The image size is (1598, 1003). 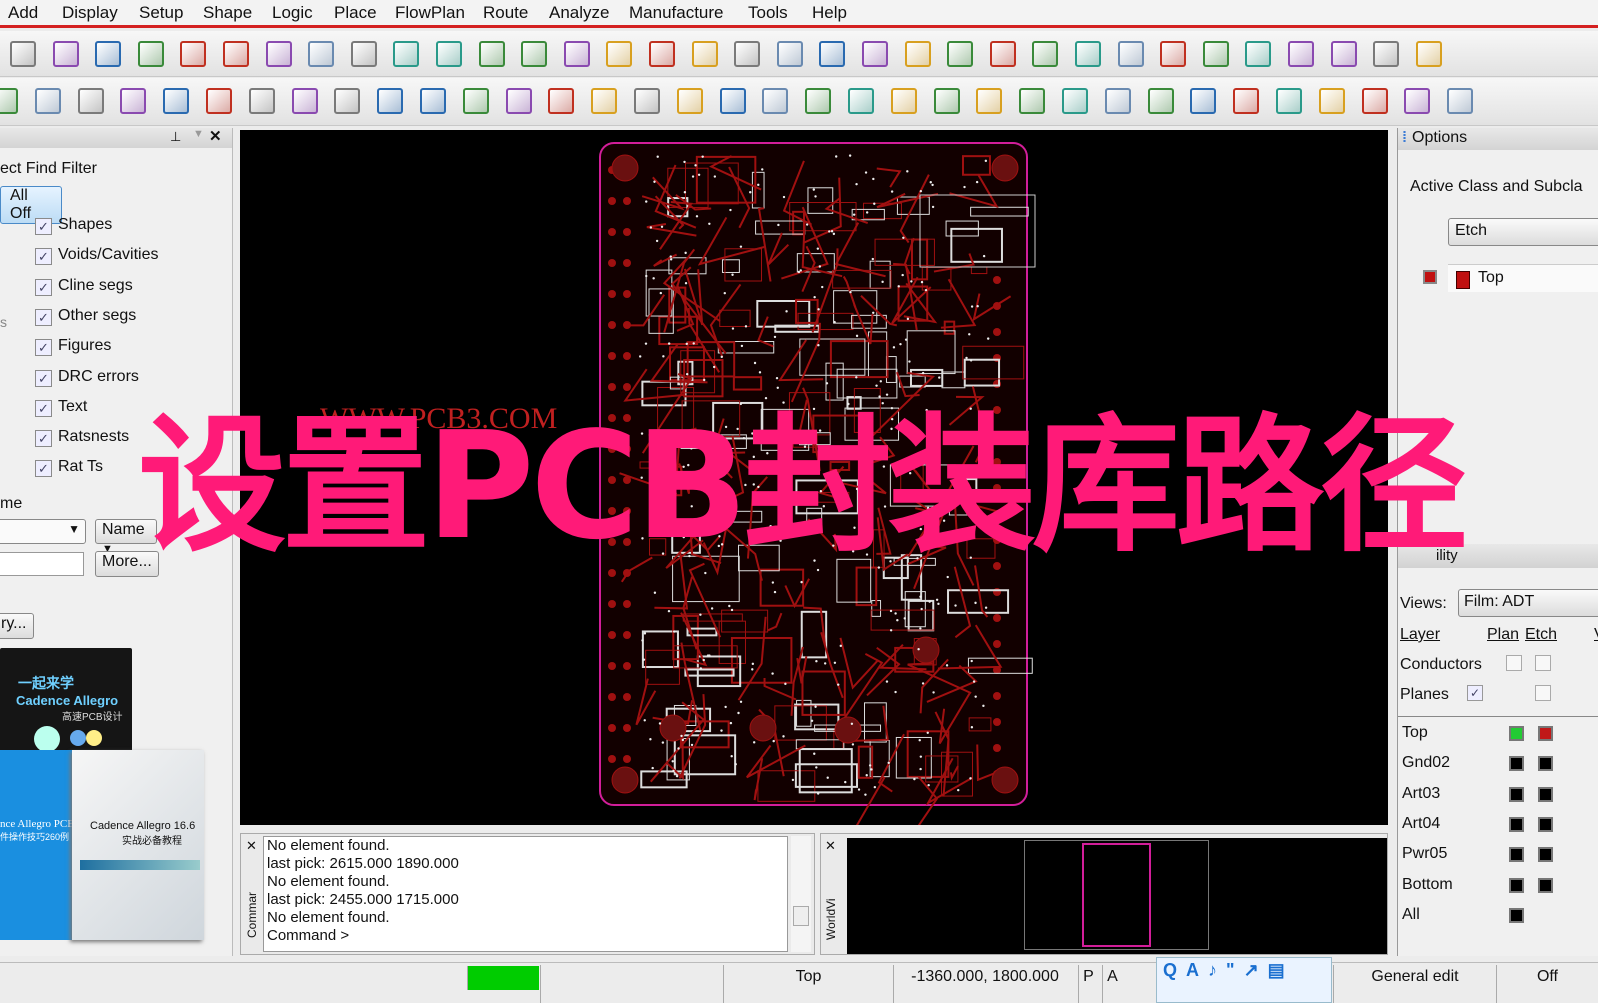 I want to click on find-by-select: ▼, so click(x=43, y=531).